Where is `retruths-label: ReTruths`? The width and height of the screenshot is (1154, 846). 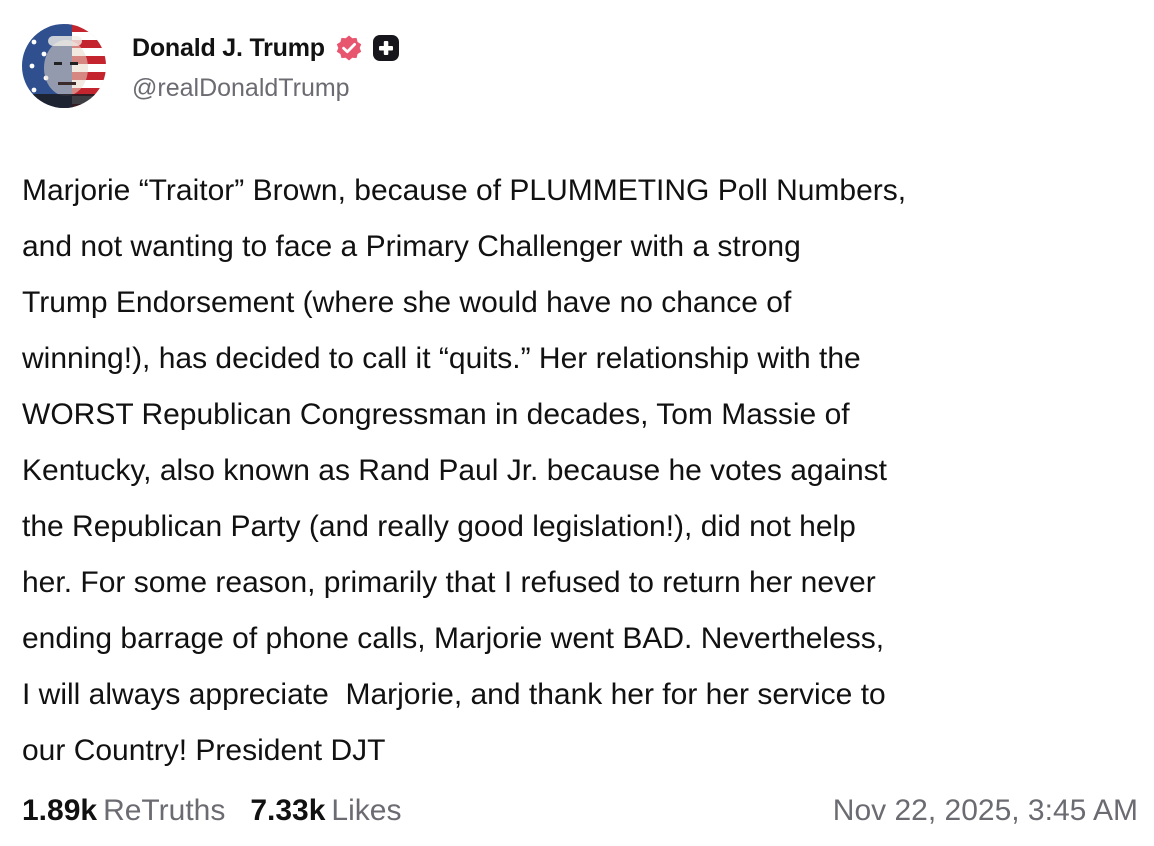
retruths-label: ReTruths is located at coordinates (164, 810).